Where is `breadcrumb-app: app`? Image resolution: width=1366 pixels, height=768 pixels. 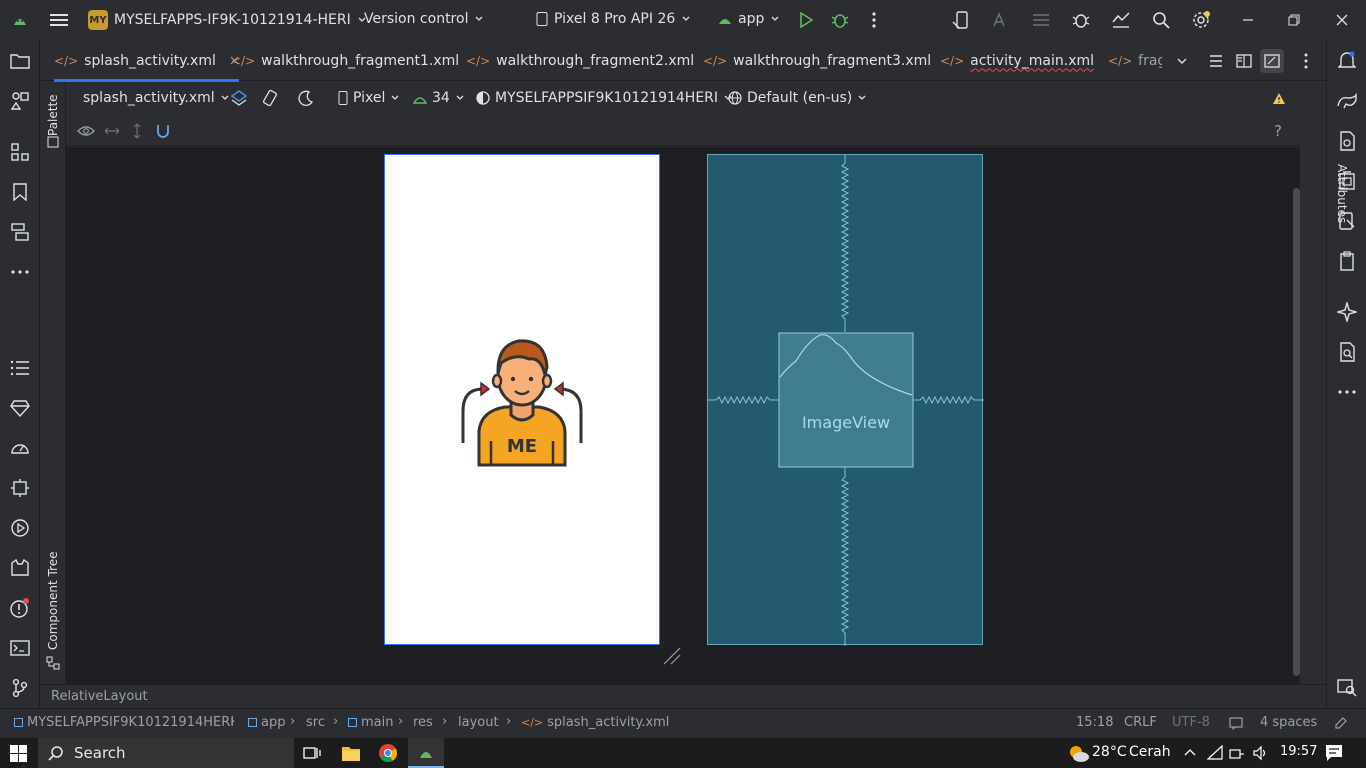 breadcrumb-app: app is located at coordinates (266, 722).